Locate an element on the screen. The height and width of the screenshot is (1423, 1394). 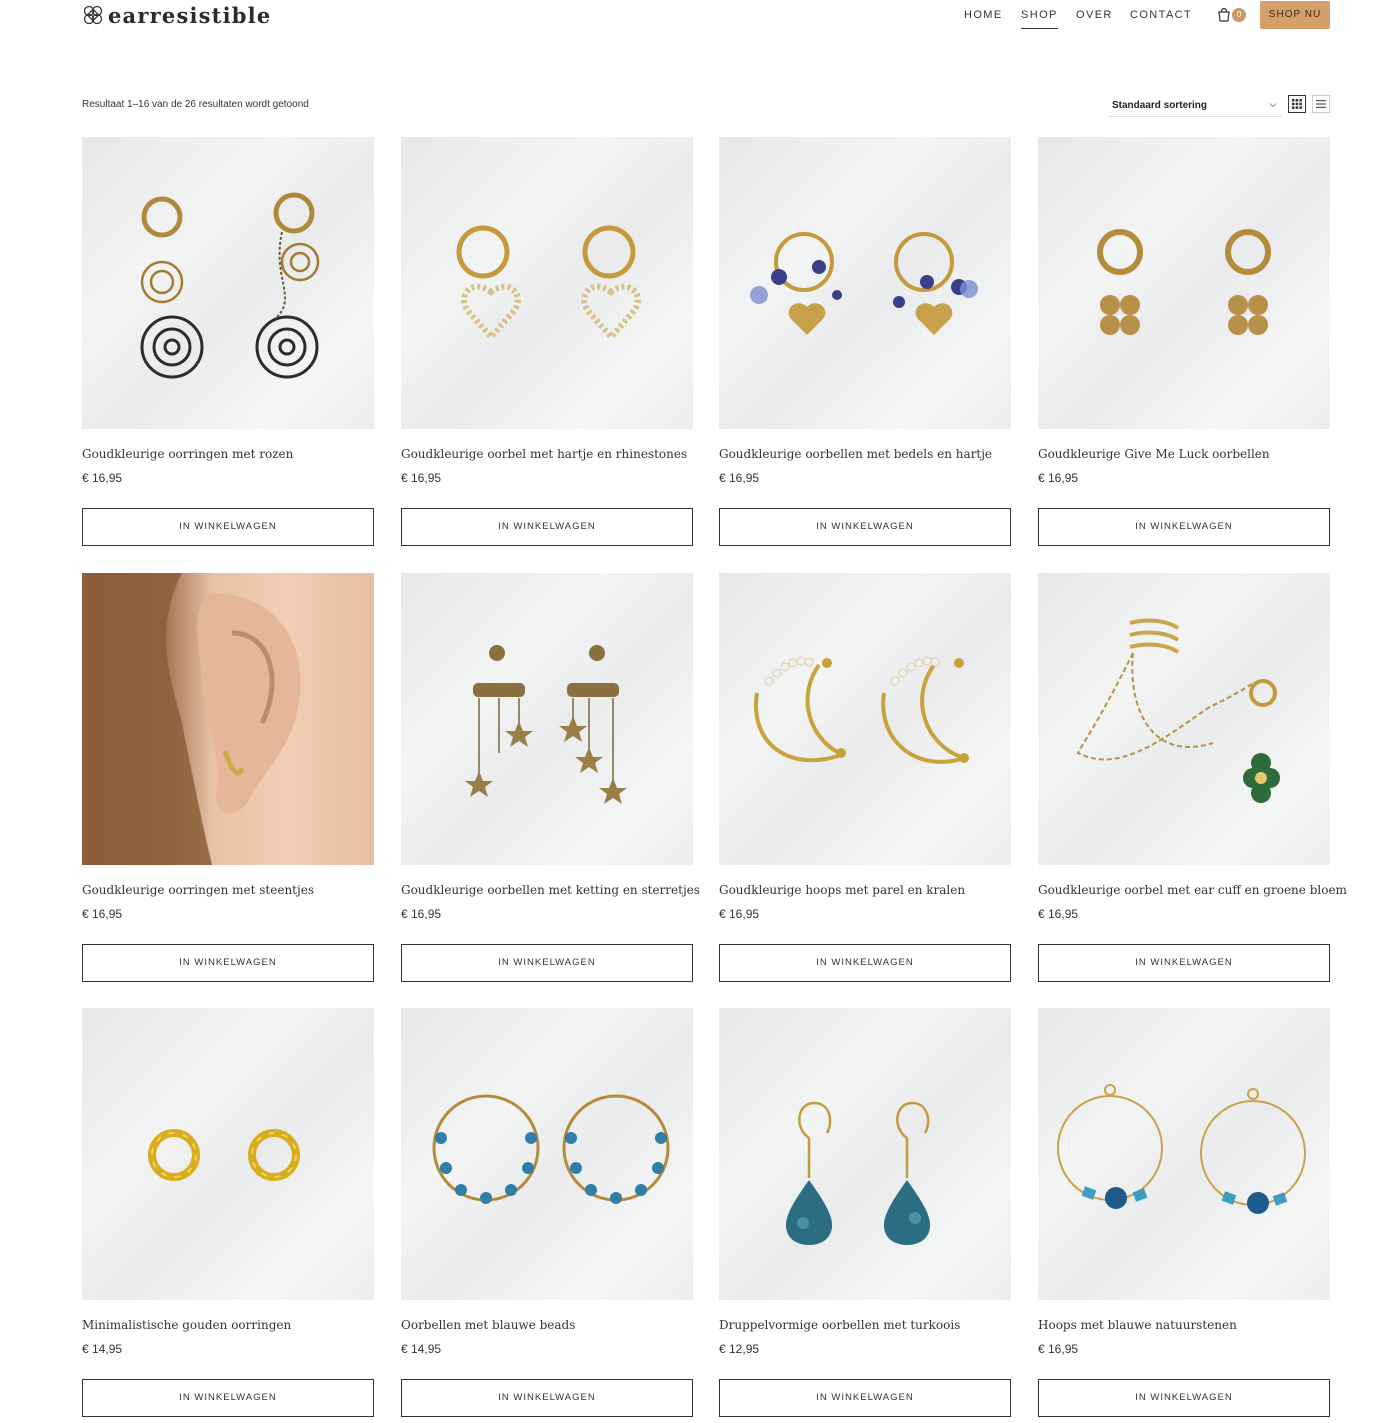
gold-half-hoops-pearls-image is located at coordinates (861, 710).